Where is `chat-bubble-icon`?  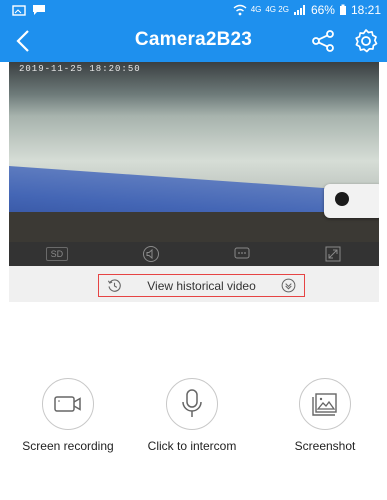 chat-bubble-icon is located at coordinates (242, 254).